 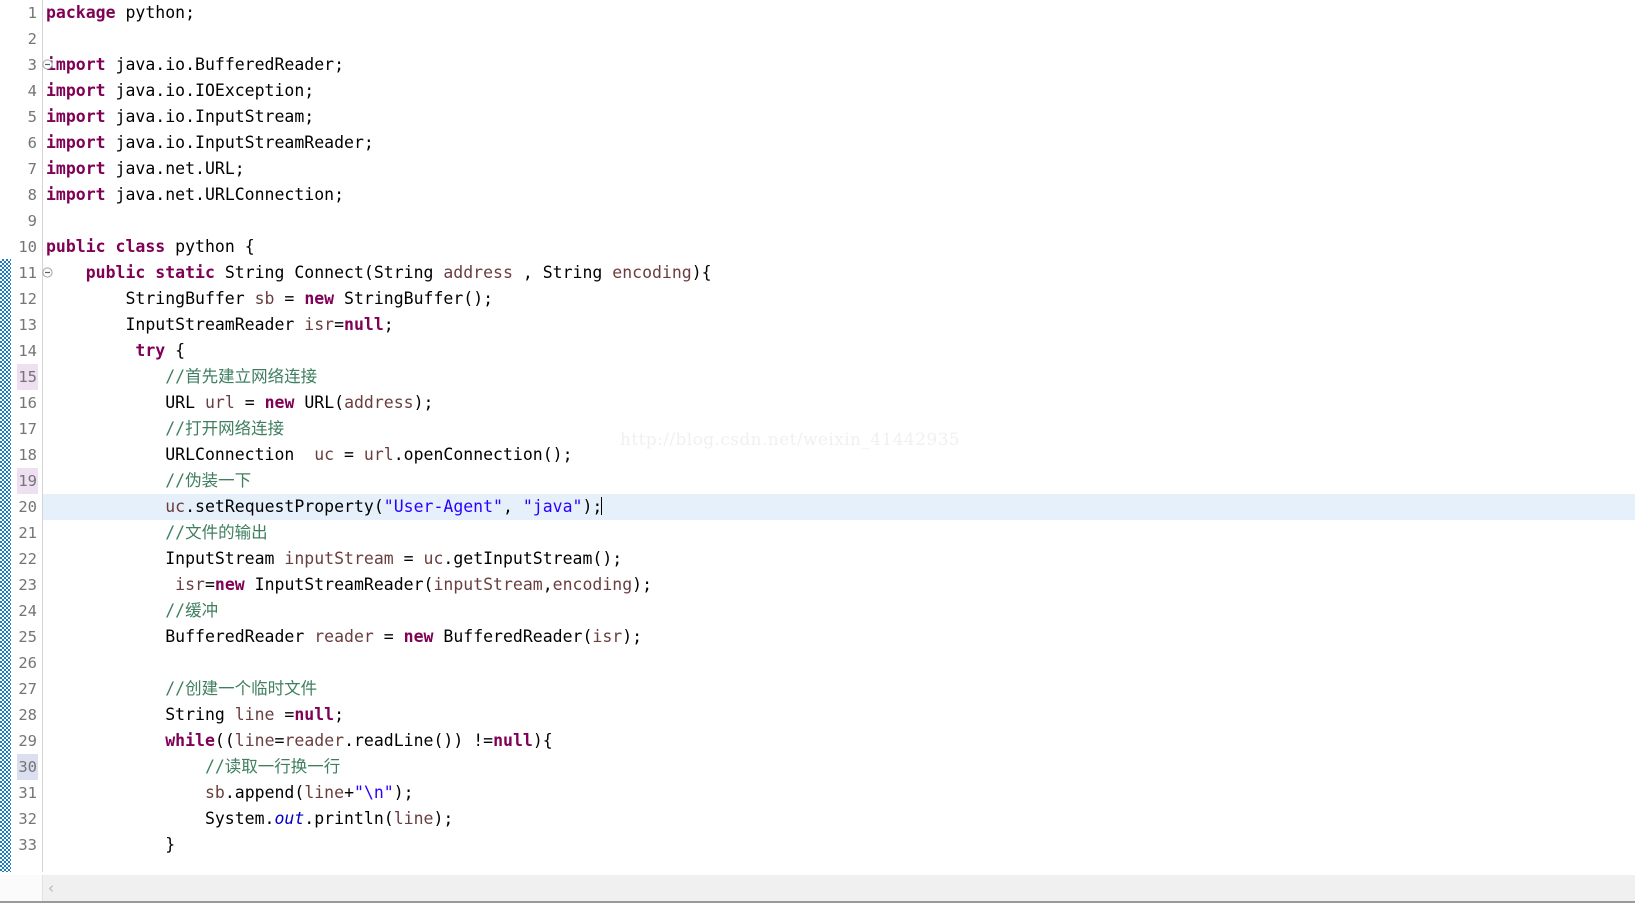 What do you see at coordinates (513, 506) in the screenshot?
I see `code-token-pln: ,` at bounding box center [513, 506].